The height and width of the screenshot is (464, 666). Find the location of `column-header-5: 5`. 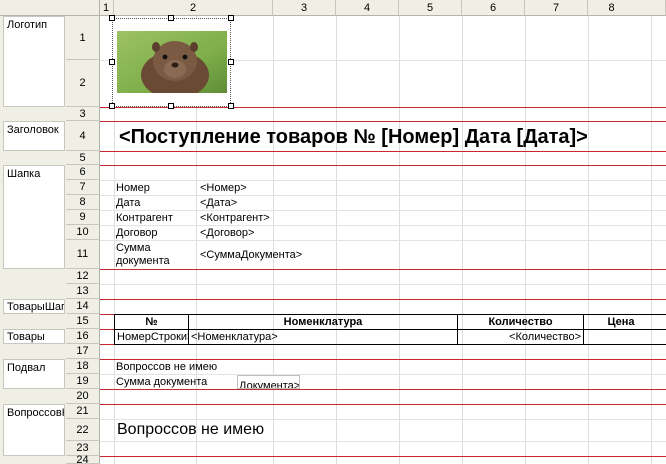

column-header-5: 5 is located at coordinates (430, 8).